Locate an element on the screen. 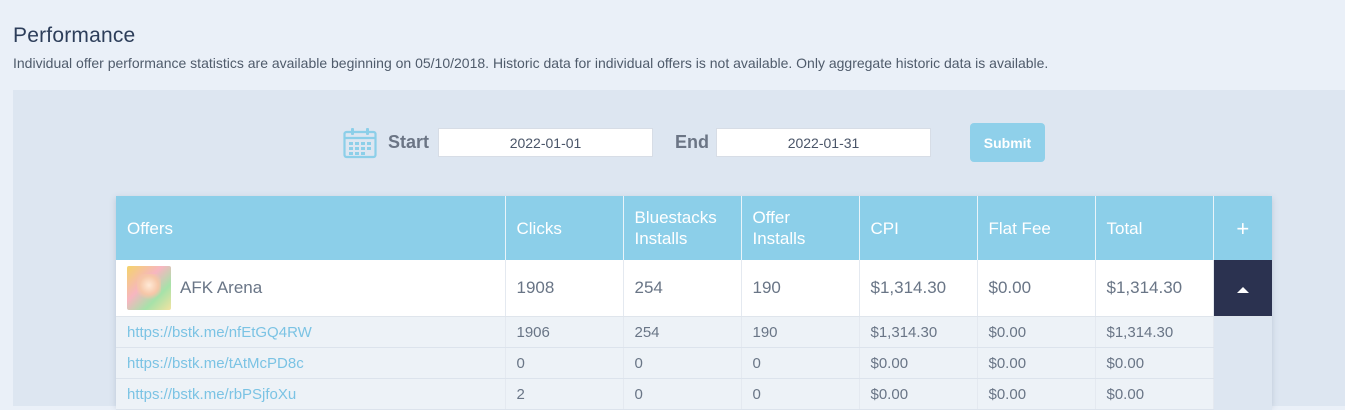 The width and height of the screenshot is (1345, 410). offer-clicks: 1908 is located at coordinates (564, 288).